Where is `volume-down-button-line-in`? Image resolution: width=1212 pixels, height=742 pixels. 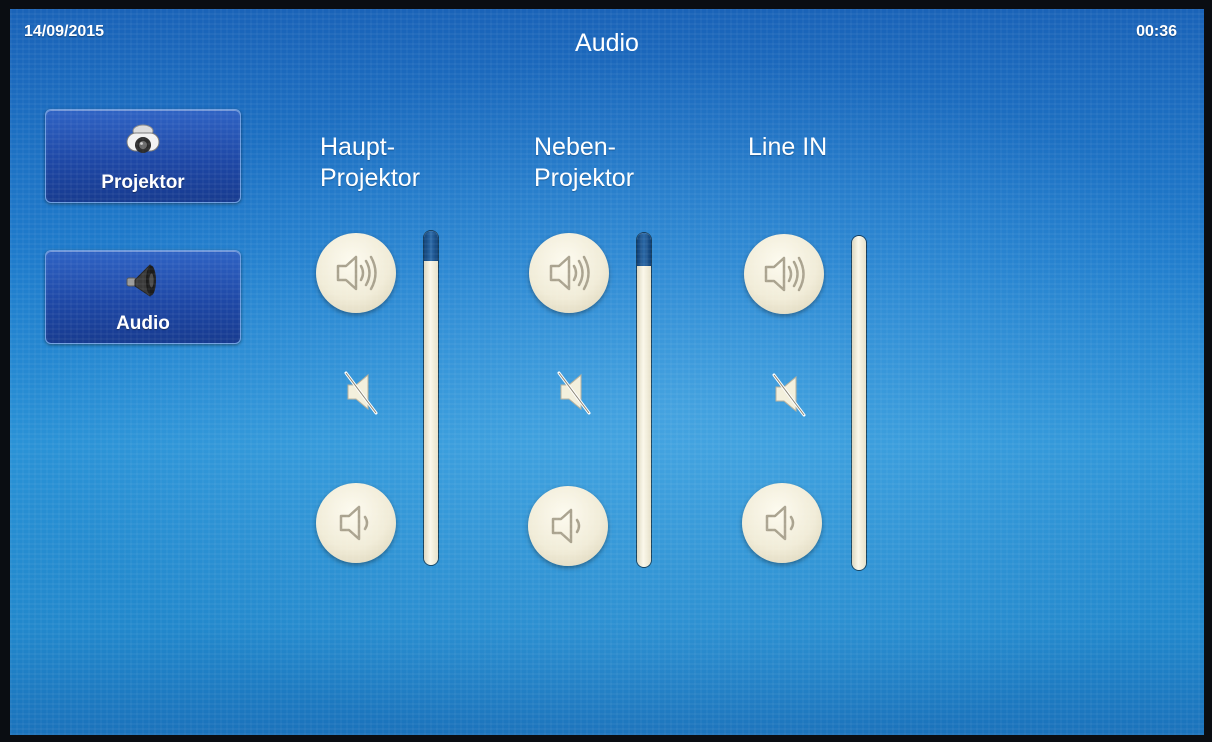 volume-down-button-line-in is located at coordinates (782, 523).